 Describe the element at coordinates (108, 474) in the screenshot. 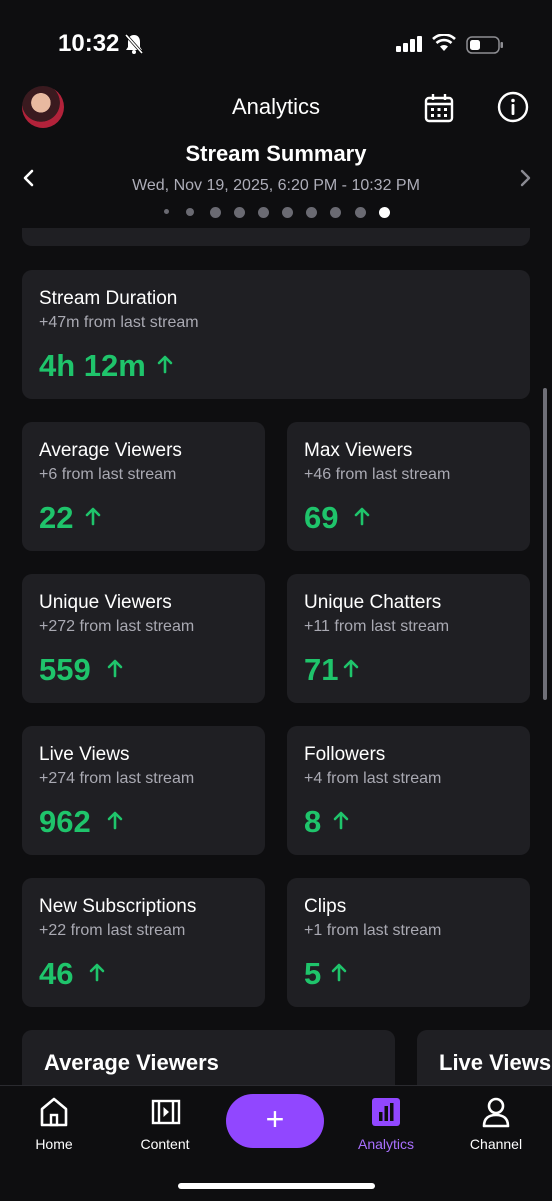

I see `stat-change: +6 from last stream` at that location.